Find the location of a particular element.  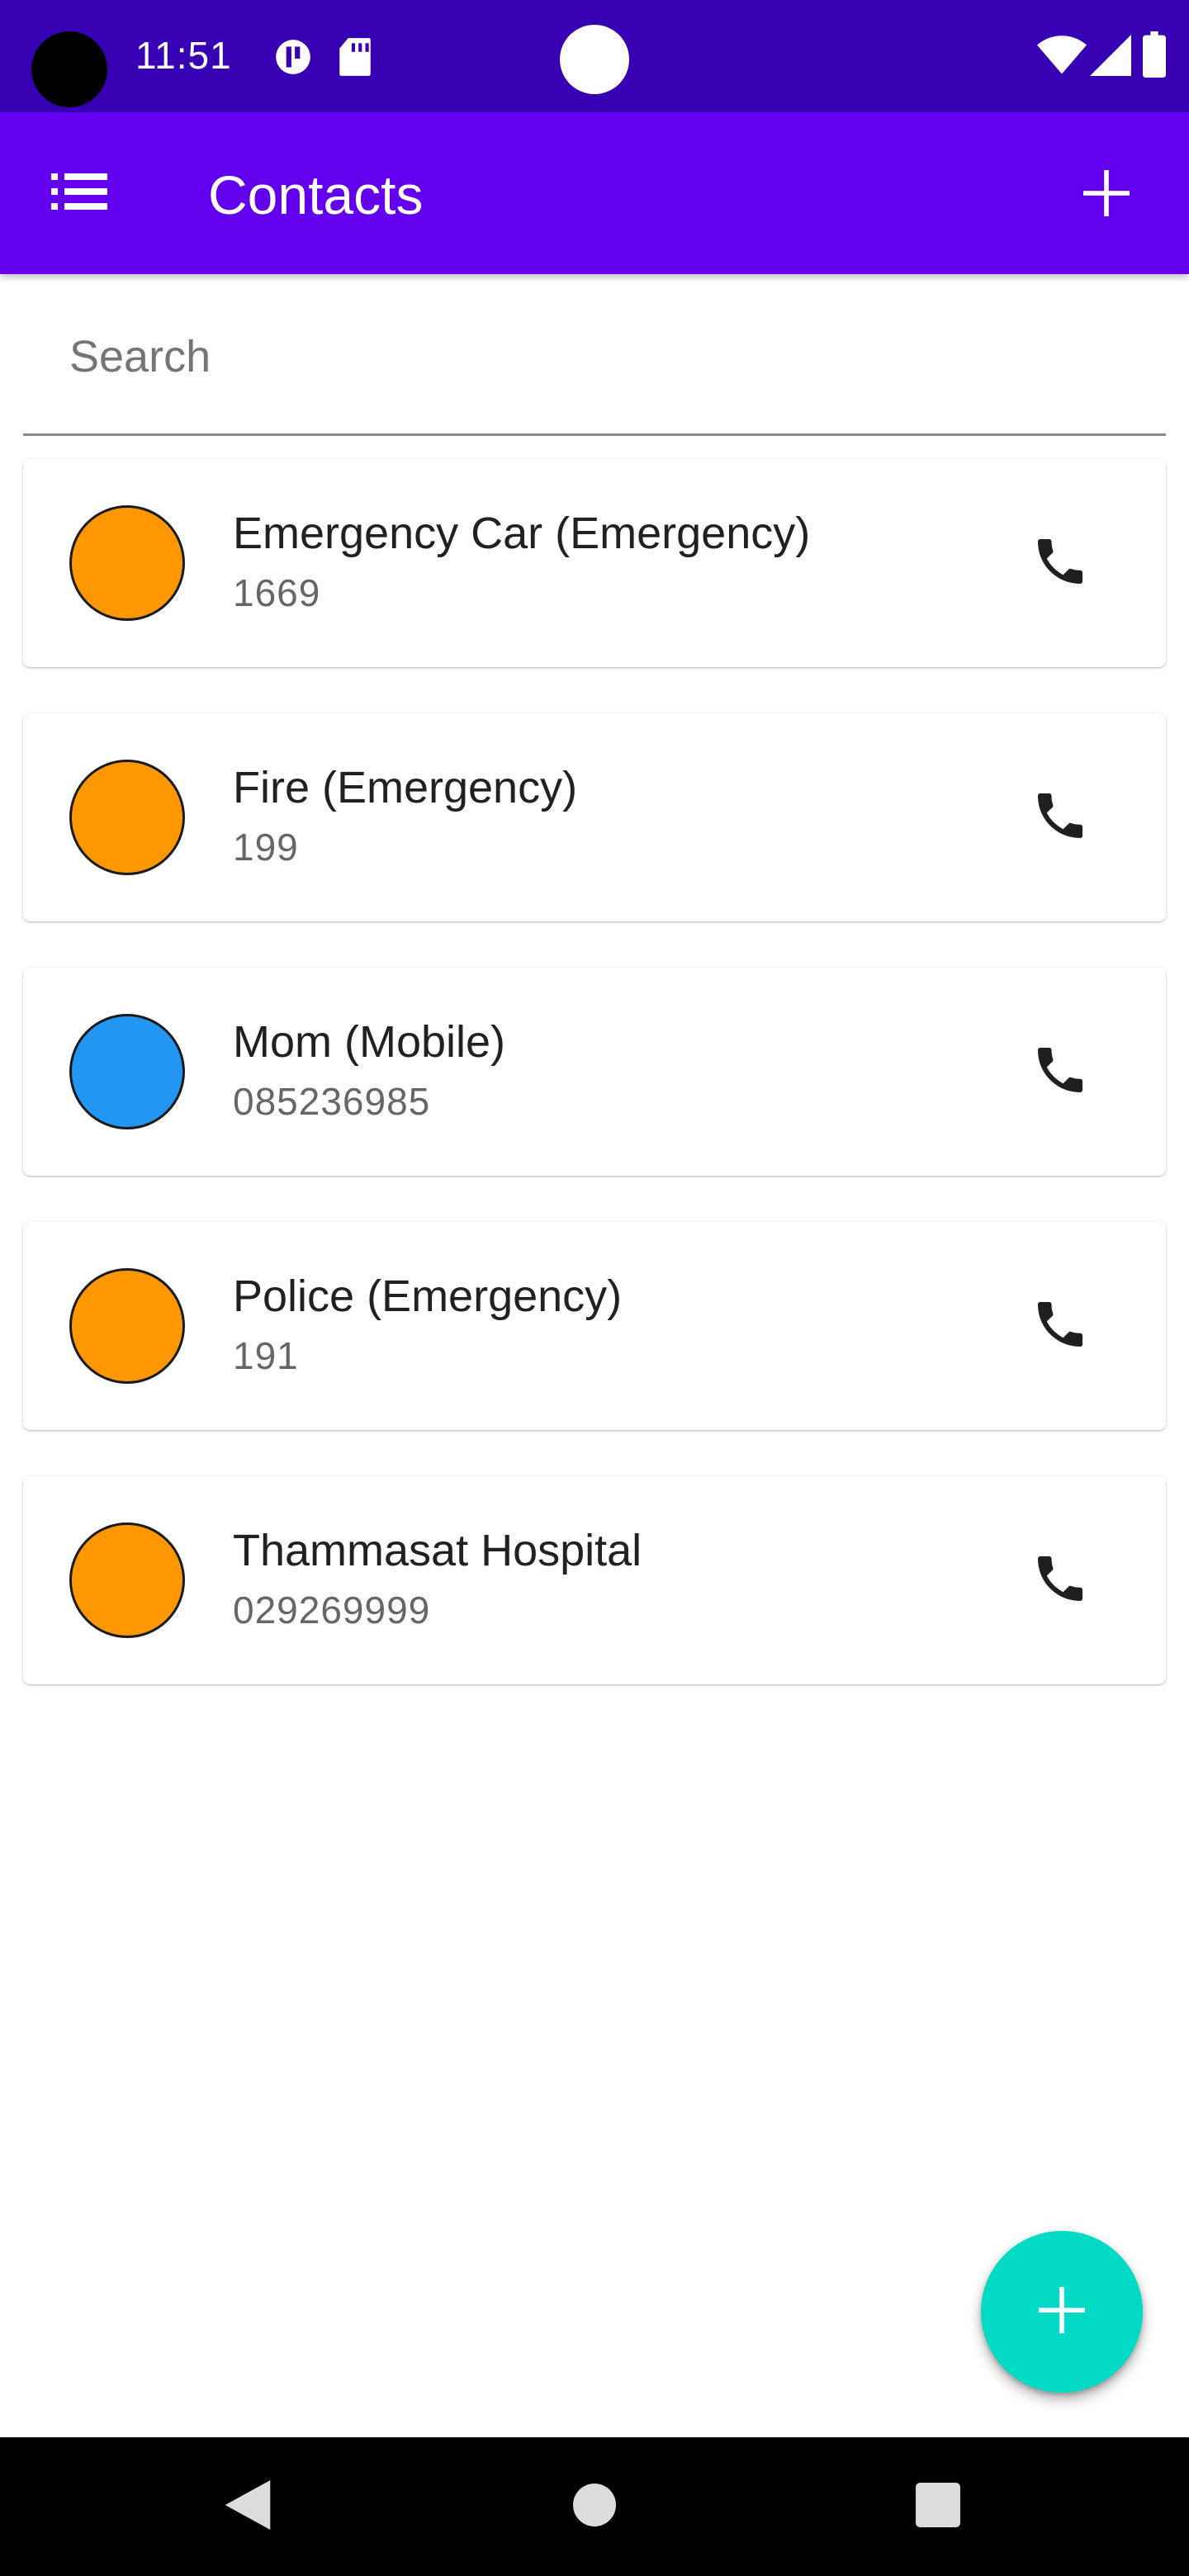

contact-number: 085236985 is located at coordinates (332, 1101).